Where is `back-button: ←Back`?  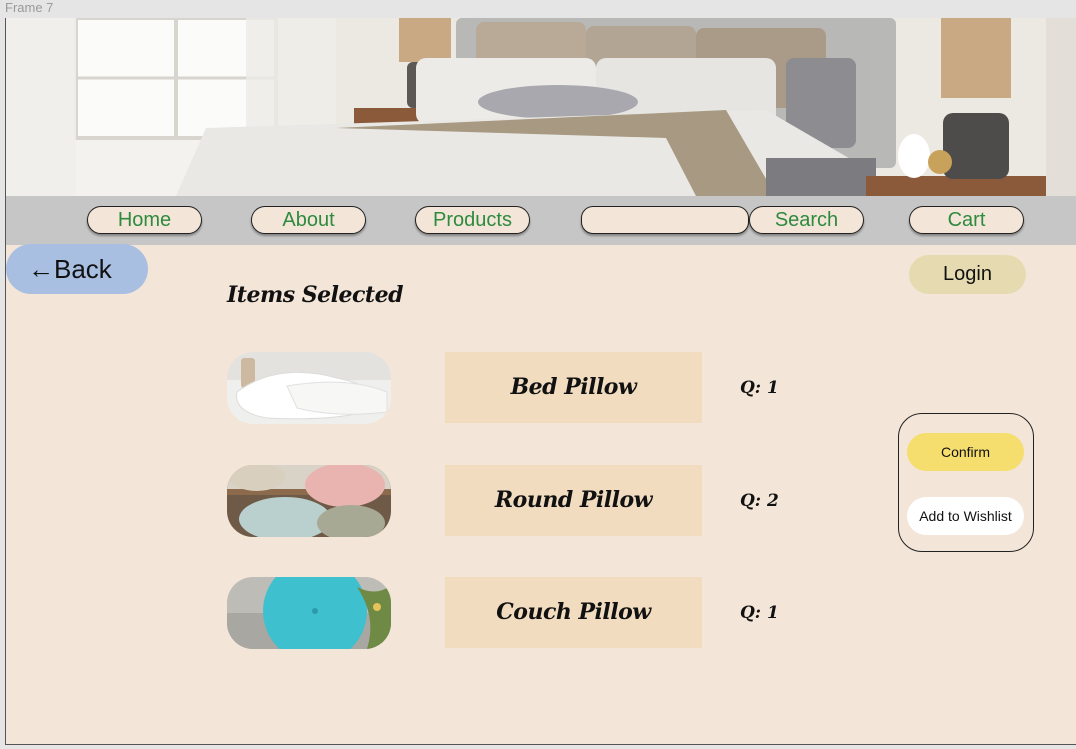
back-button: ←Back is located at coordinates (77, 269).